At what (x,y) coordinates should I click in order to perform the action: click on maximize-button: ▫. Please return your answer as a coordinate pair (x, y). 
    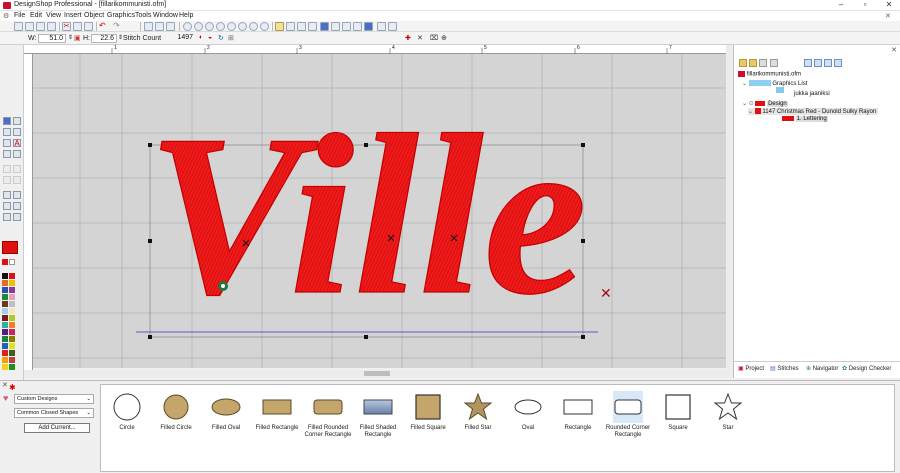
    Looking at the image, I should click on (865, 5).